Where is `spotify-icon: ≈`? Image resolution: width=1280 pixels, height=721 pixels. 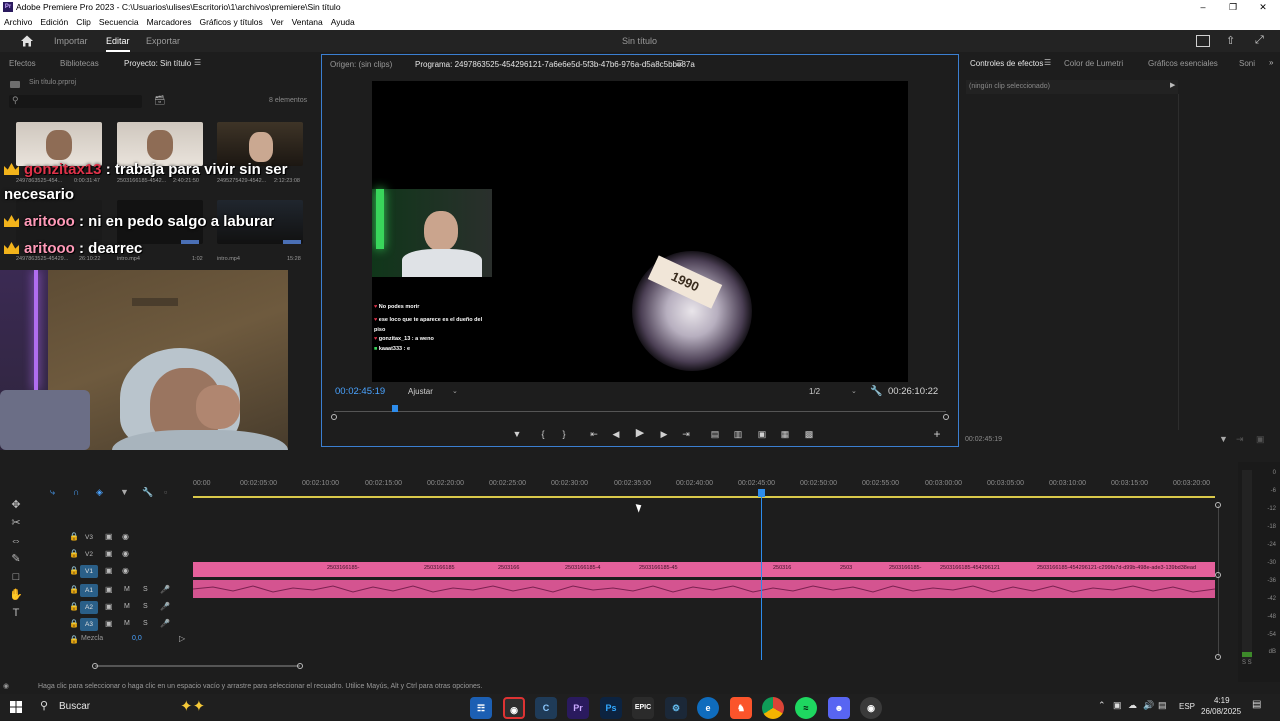
spotify-icon: ≈ is located at coordinates (806, 708).